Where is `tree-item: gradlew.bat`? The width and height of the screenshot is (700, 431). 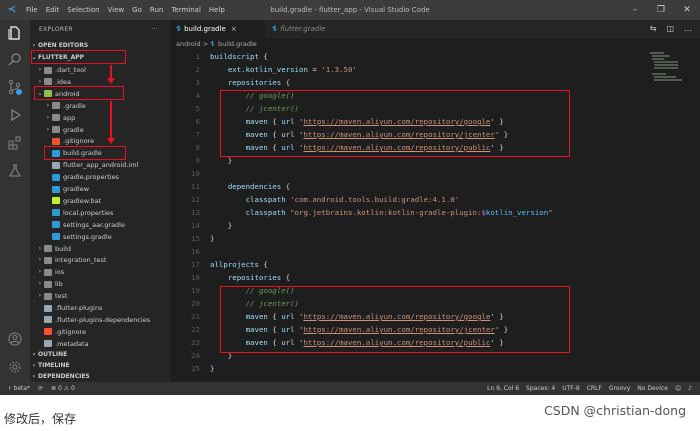
tree-item: gradlew.bat is located at coordinates (100, 201).